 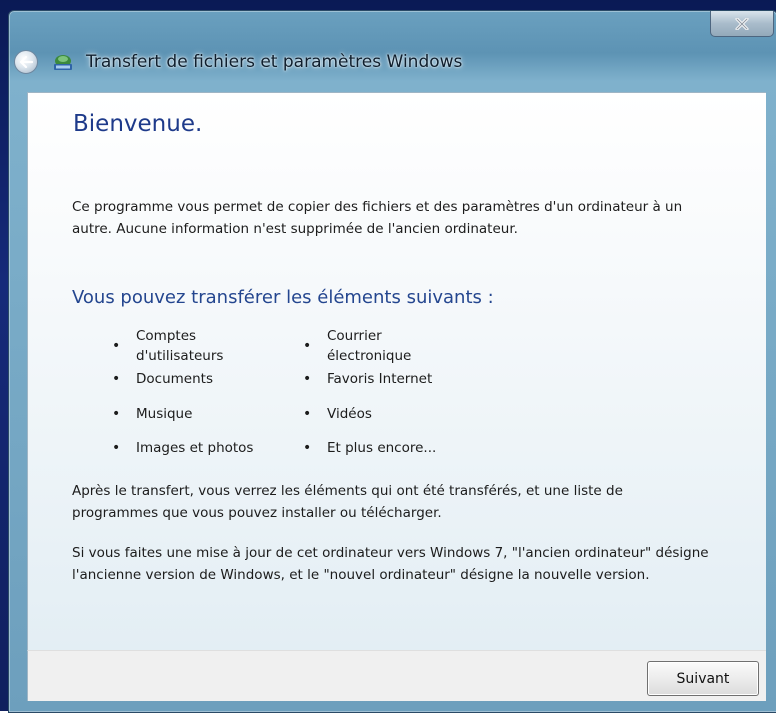 I want to click on page-title: Bienvenue., so click(x=138, y=124).